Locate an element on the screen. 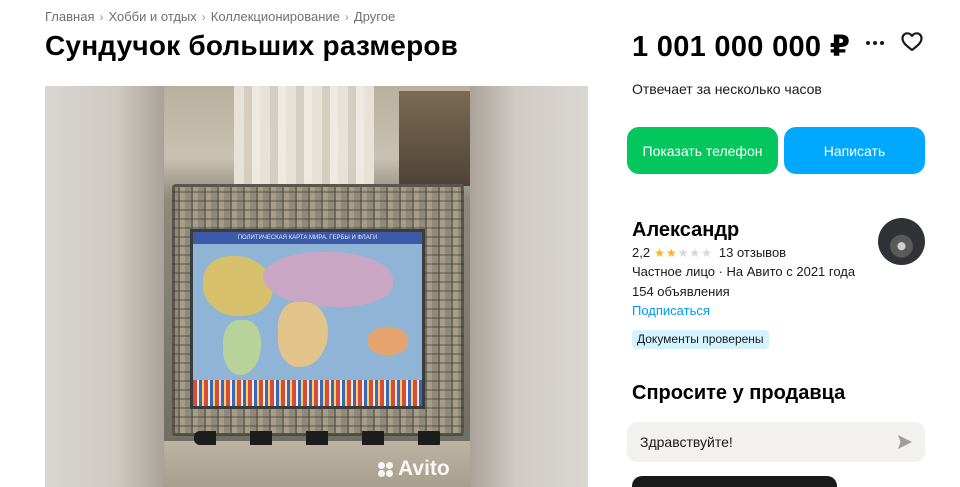 The image size is (960, 487). write-message-button: Написать is located at coordinates (854, 150).